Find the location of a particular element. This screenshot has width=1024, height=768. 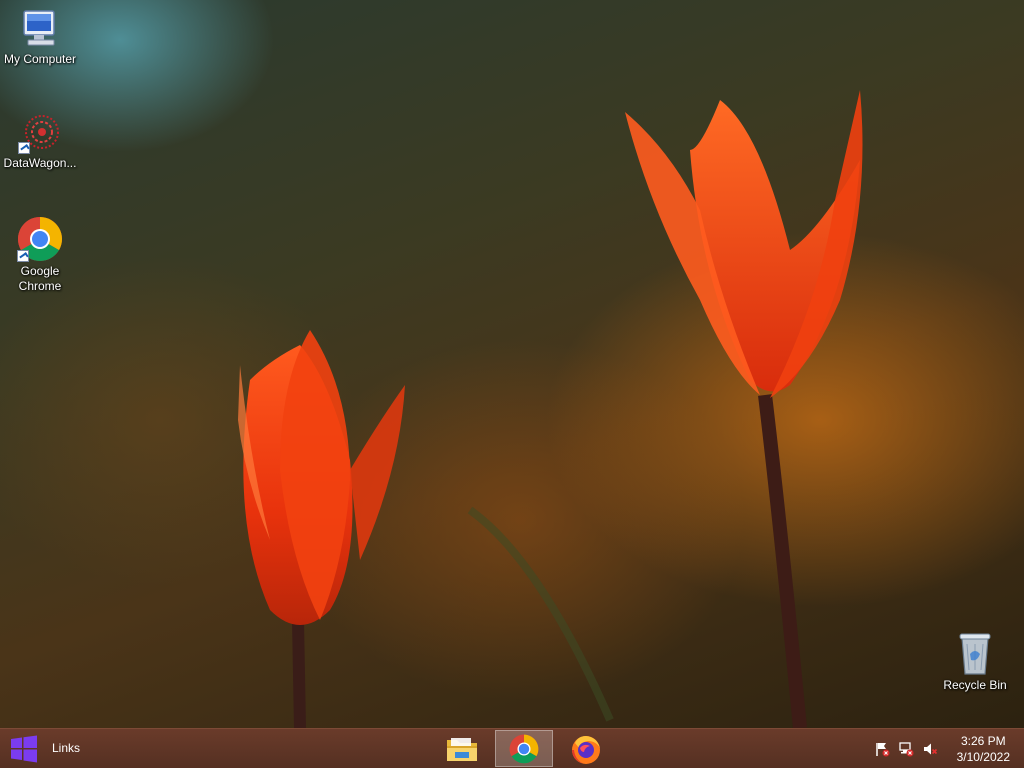

clock-time: 3:26 PM is located at coordinates (983, 741).